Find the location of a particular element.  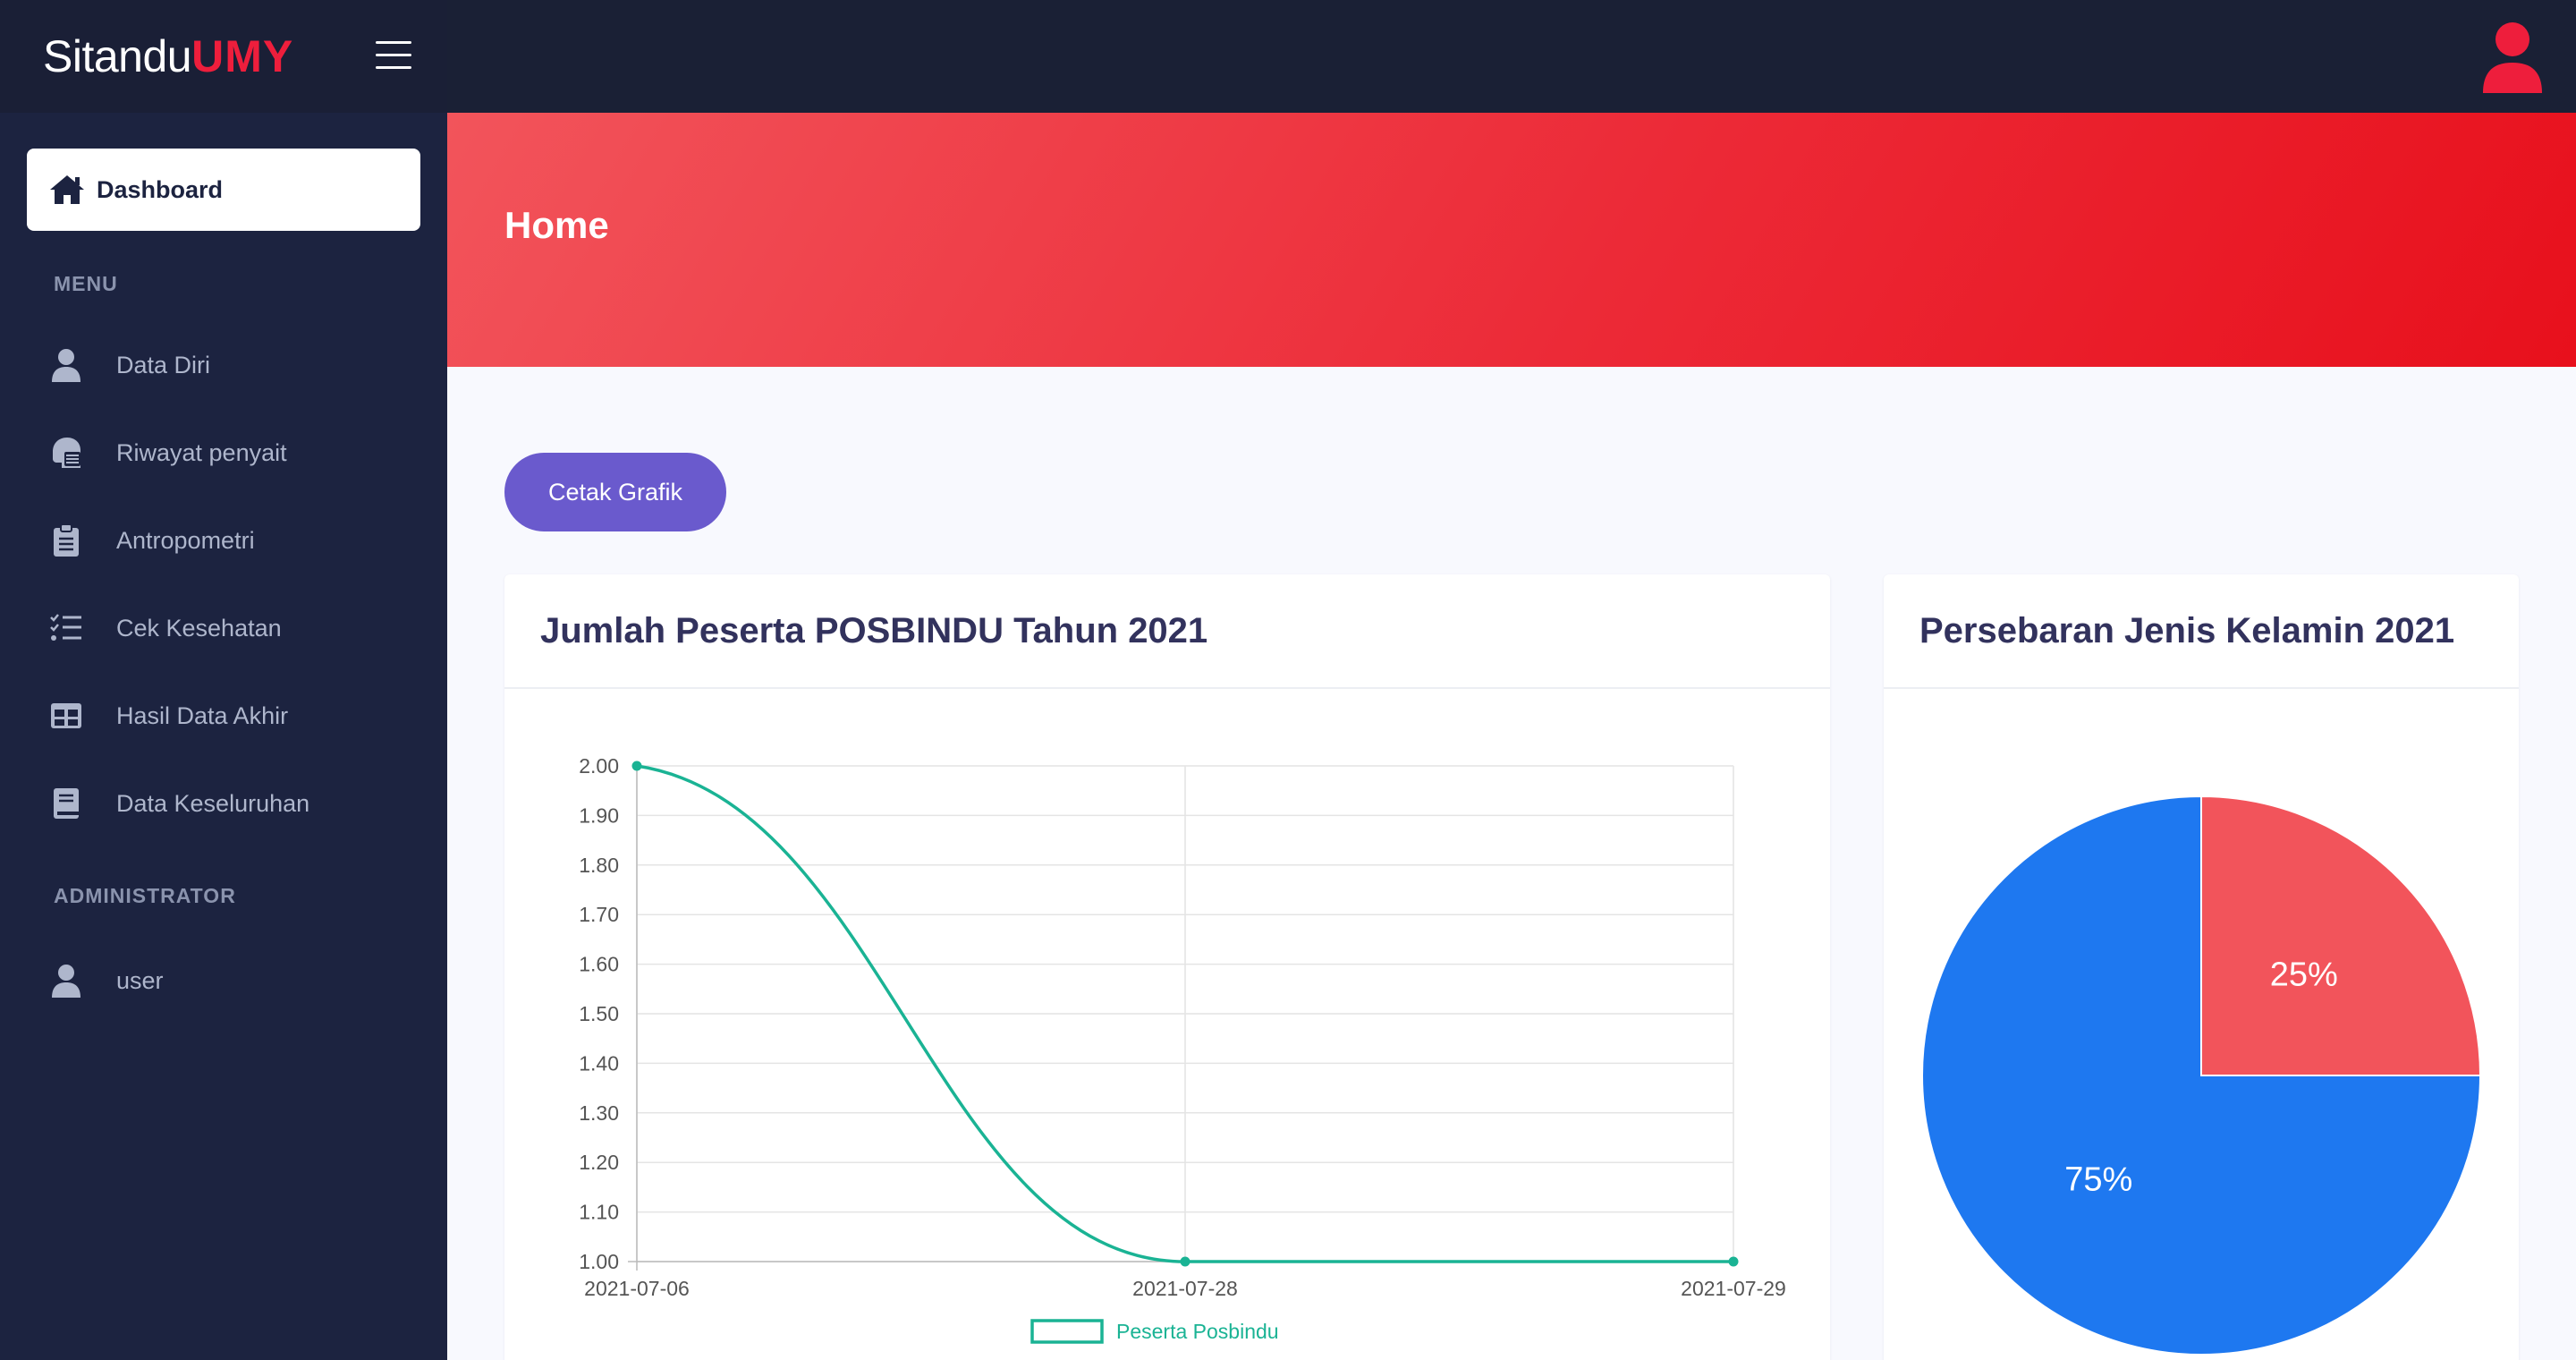

sidebar-item-label: Hasil Data Akhir is located at coordinates (202, 715).